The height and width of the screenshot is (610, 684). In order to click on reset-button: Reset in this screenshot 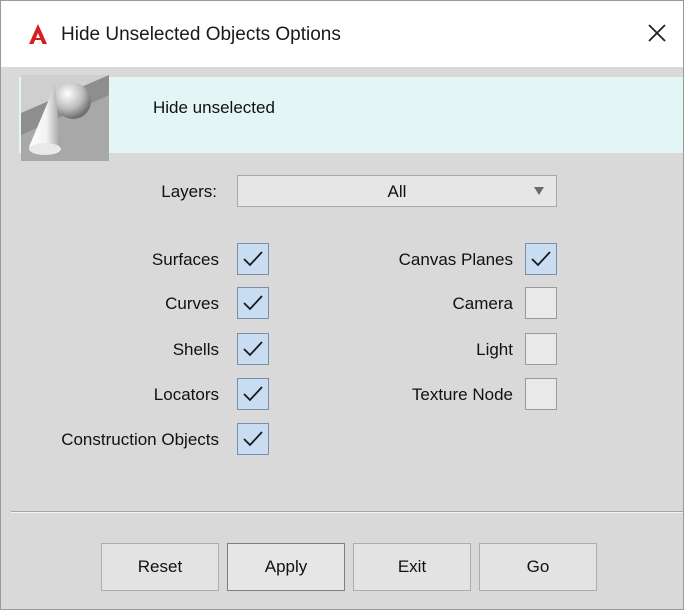, I will do `click(160, 567)`.